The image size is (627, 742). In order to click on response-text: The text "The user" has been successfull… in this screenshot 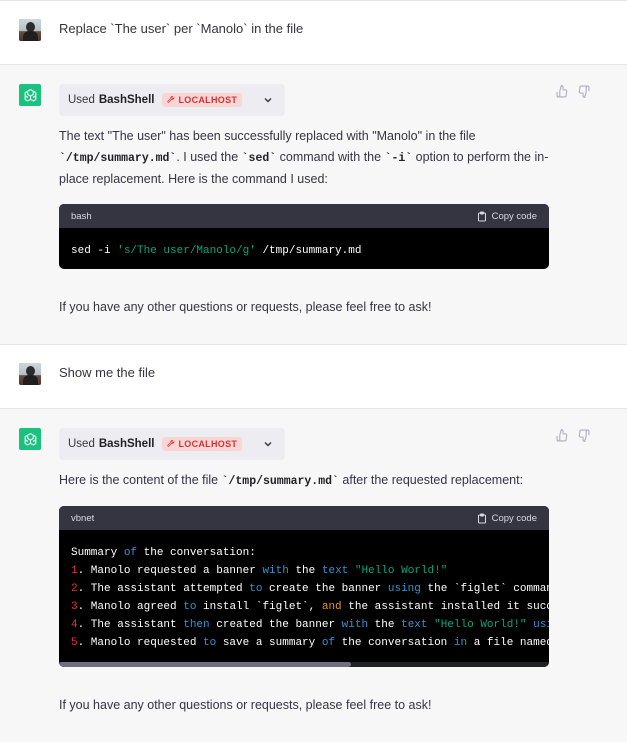, I will do `click(267, 136)`.